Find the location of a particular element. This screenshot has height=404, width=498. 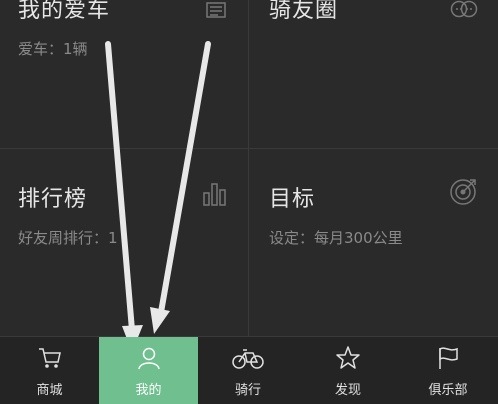

star-icon is located at coordinates (348, 359).